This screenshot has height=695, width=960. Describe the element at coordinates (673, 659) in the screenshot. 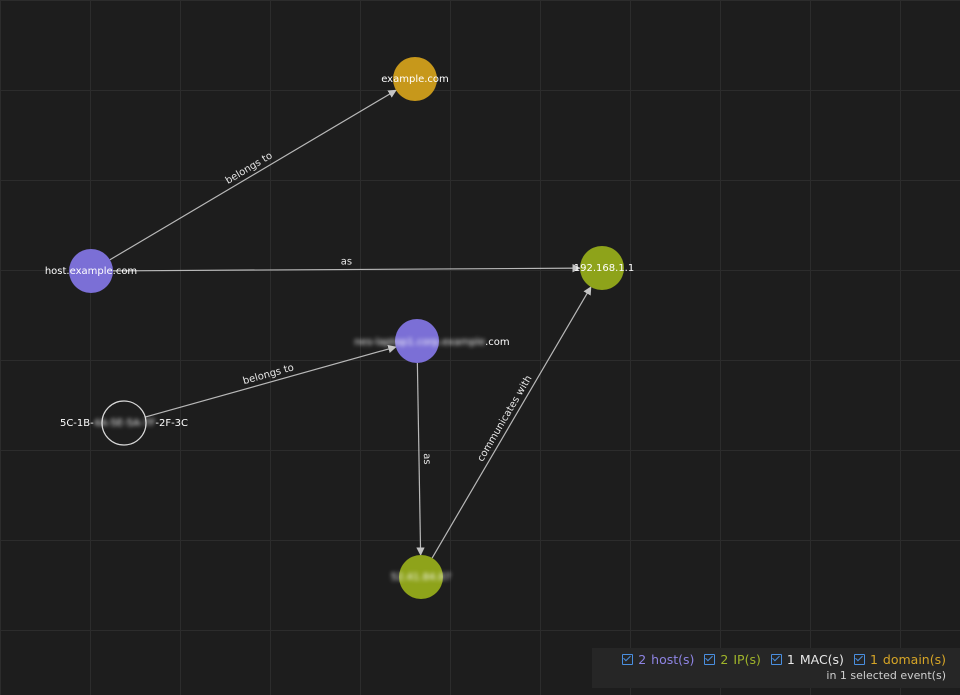

I see `legend-label: host(s)` at that location.